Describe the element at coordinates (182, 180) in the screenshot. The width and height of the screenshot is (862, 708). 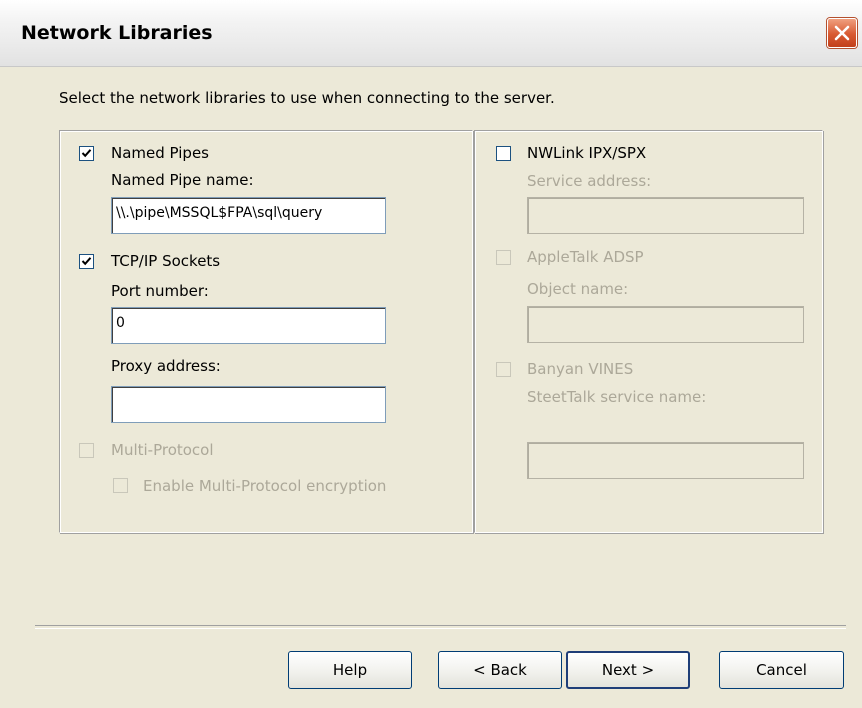
I see `named-pipe-name-label: Named Pipe name:` at that location.